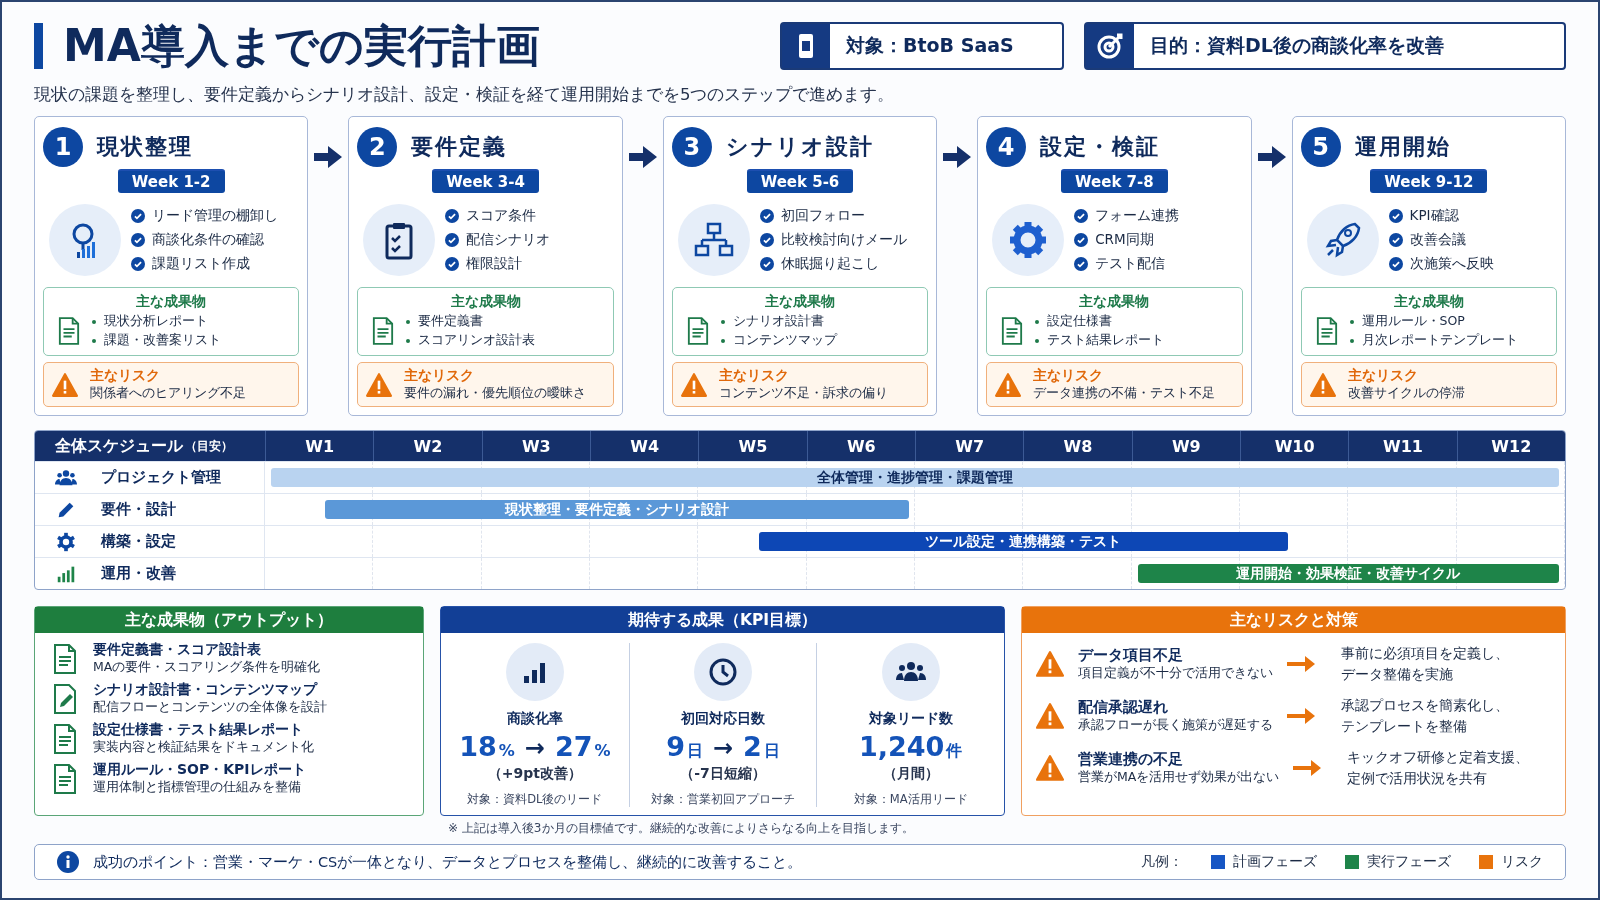  Describe the element at coordinates (1439, 767) in the screenshot. I see `countermeasure-text: キックオフ研修と定着支援、 定例で活用状況を共有` at that location.